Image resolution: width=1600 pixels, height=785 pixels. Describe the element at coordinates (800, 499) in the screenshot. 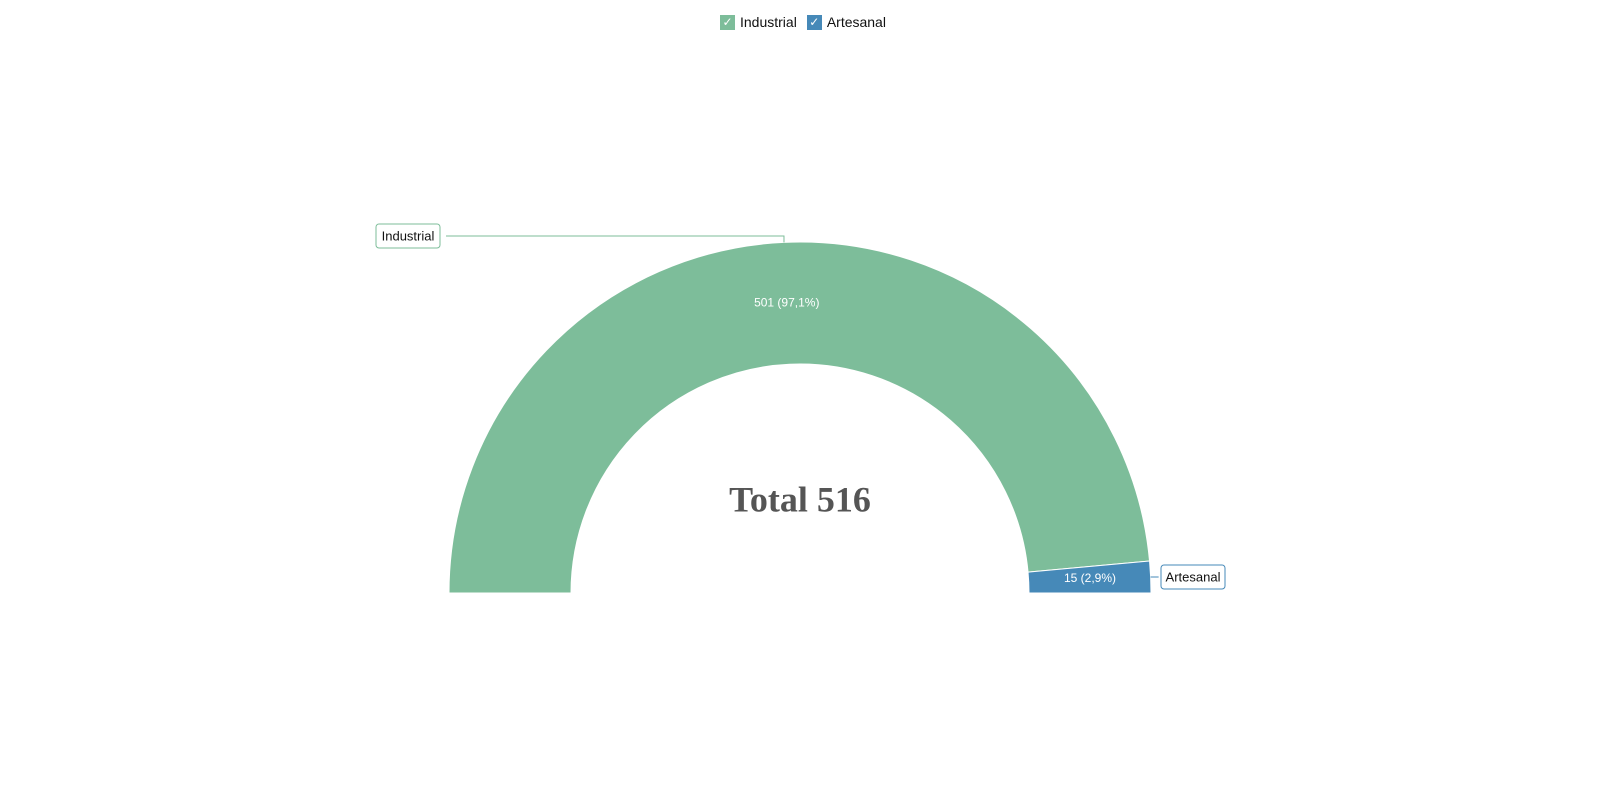

I see `center-total-label: Total 516` at that location.